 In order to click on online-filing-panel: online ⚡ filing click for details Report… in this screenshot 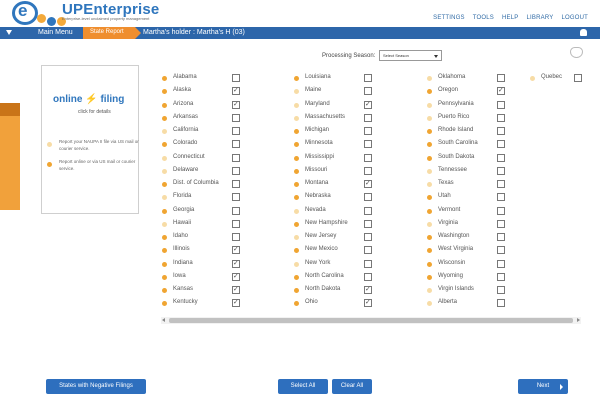, I will do `click(90, 139)`.